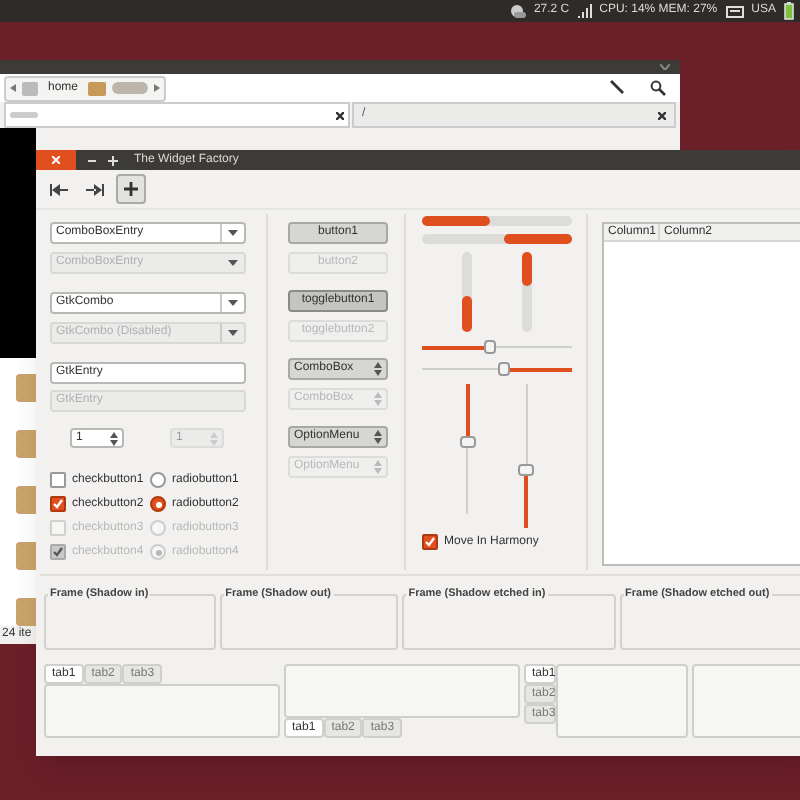 The height and width of the screenshot is (800, 800). Describe the element at coordinates (584, 11) in the screenshot. I see `signal-icon` at that location.